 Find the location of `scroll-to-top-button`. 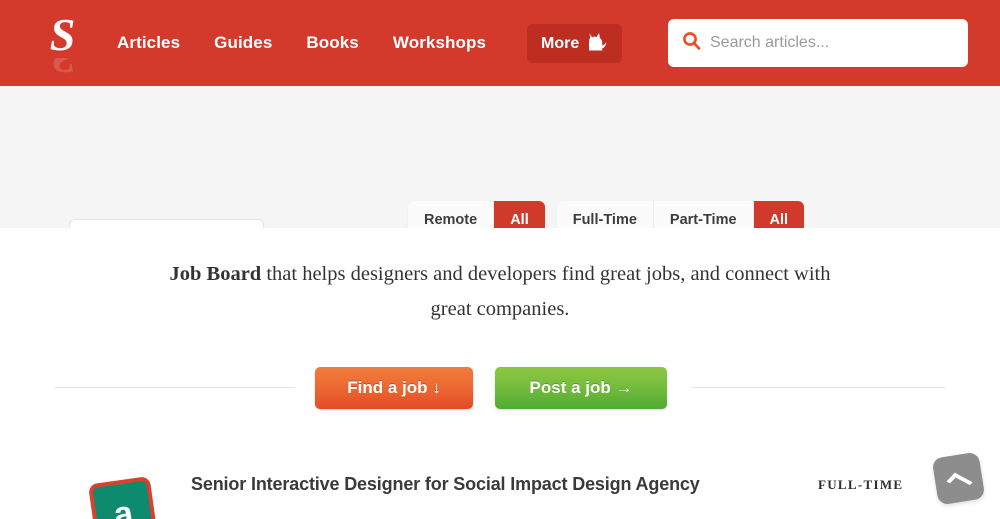

scroll-to-top-button is located at coordinates (958, 478).